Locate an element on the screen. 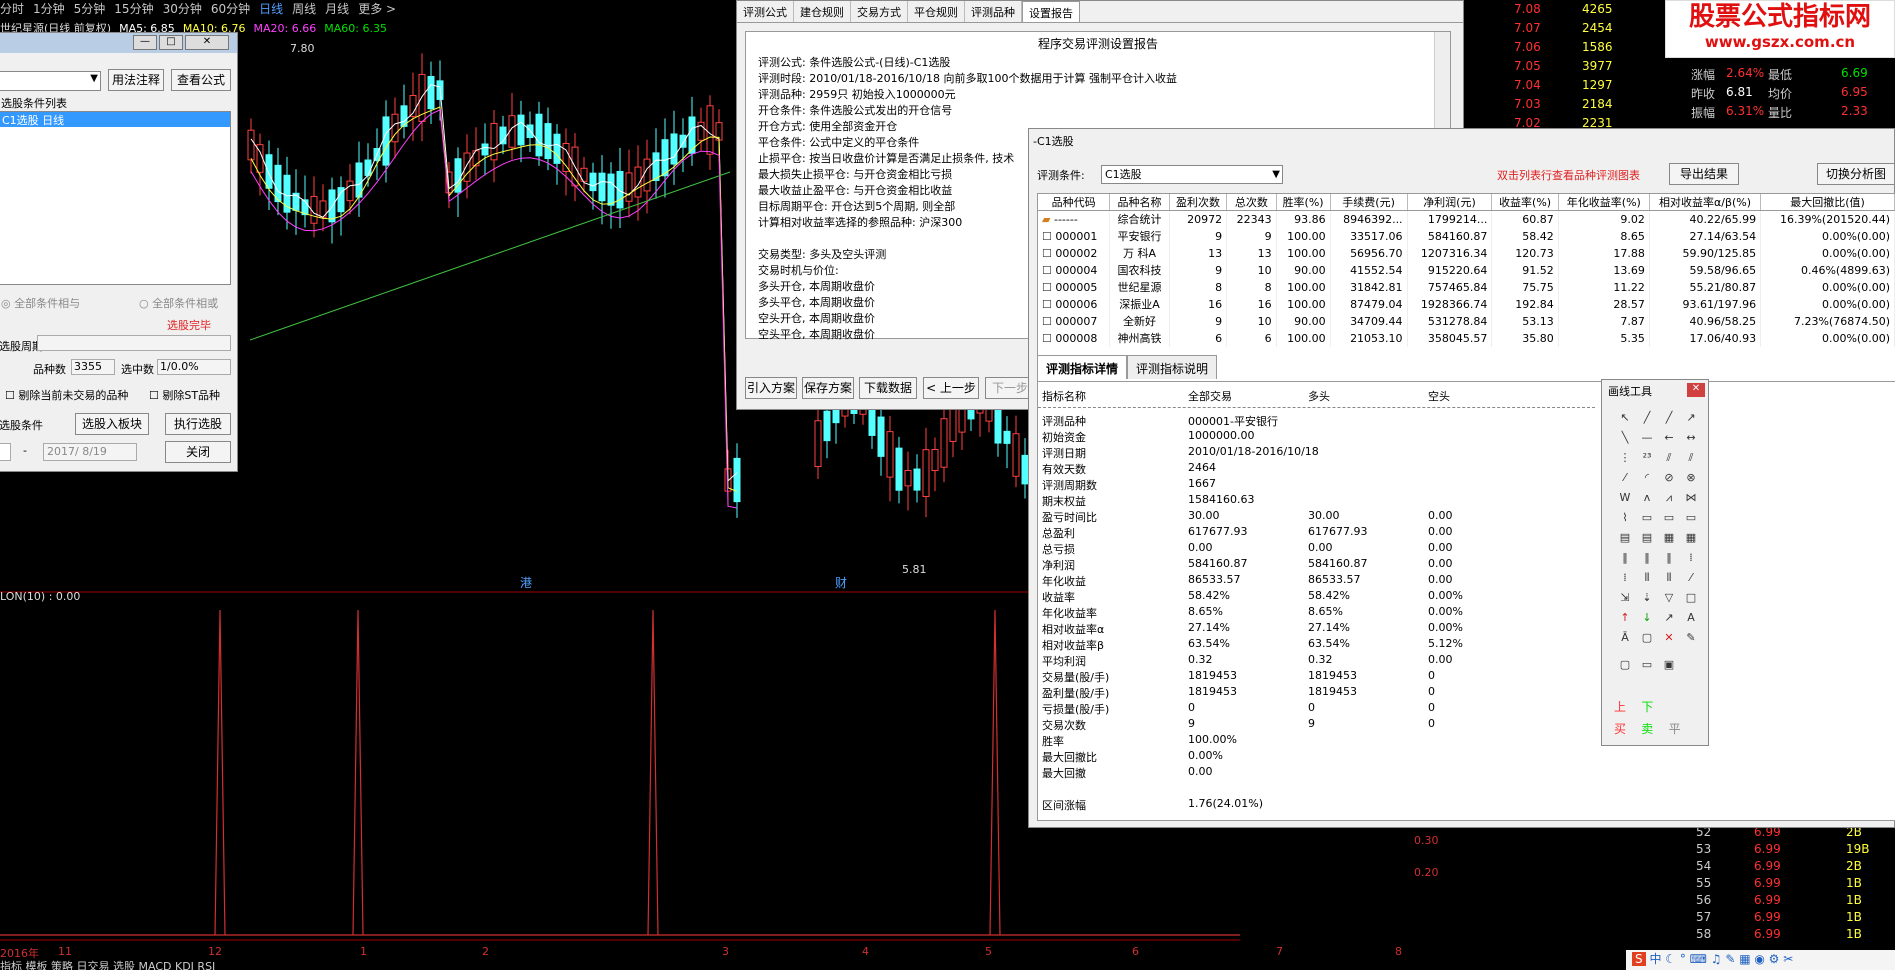 Image resolution: width=1895 pixels, height=970 pixels. tab-daily: 日线 is located at coordinates (271, 9).